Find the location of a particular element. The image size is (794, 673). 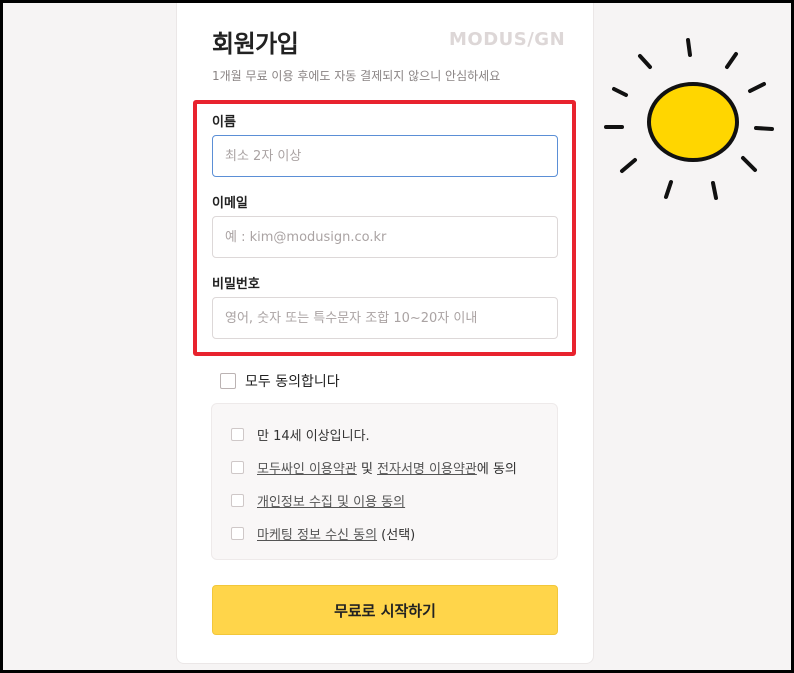

term-marketing-checkbox is located at coordinates (237, 533).